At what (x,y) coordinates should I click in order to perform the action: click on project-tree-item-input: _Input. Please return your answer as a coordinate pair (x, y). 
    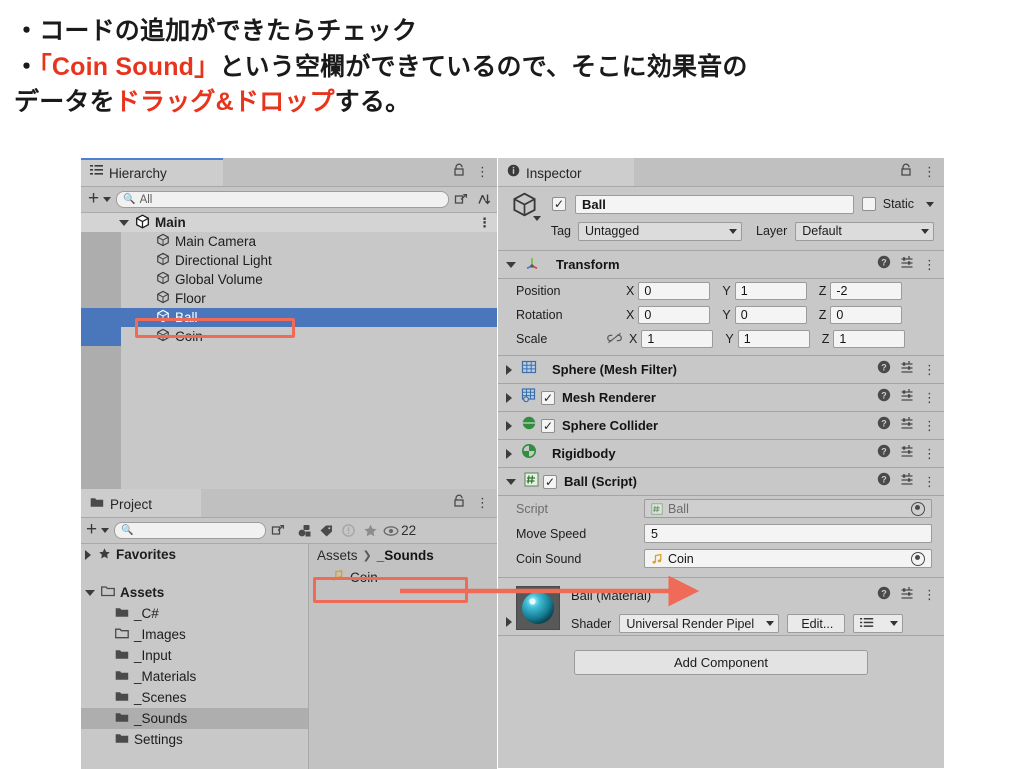
    Looking at the image, I should click on (194, 655).